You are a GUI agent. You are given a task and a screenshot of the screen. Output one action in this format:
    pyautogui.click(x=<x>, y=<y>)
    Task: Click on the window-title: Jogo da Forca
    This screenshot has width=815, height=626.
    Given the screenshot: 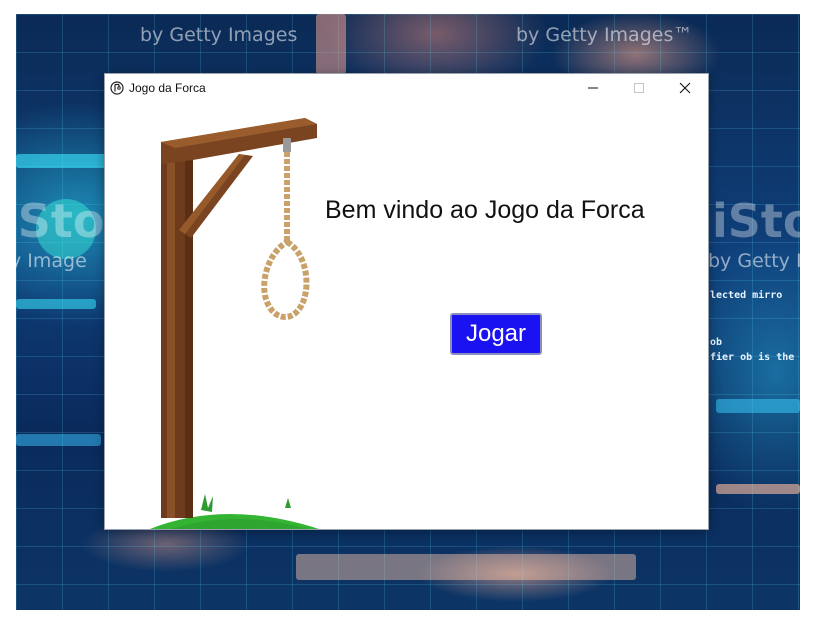 What is the action you would take?
    pyautogui.click(x=167, y=88)
    